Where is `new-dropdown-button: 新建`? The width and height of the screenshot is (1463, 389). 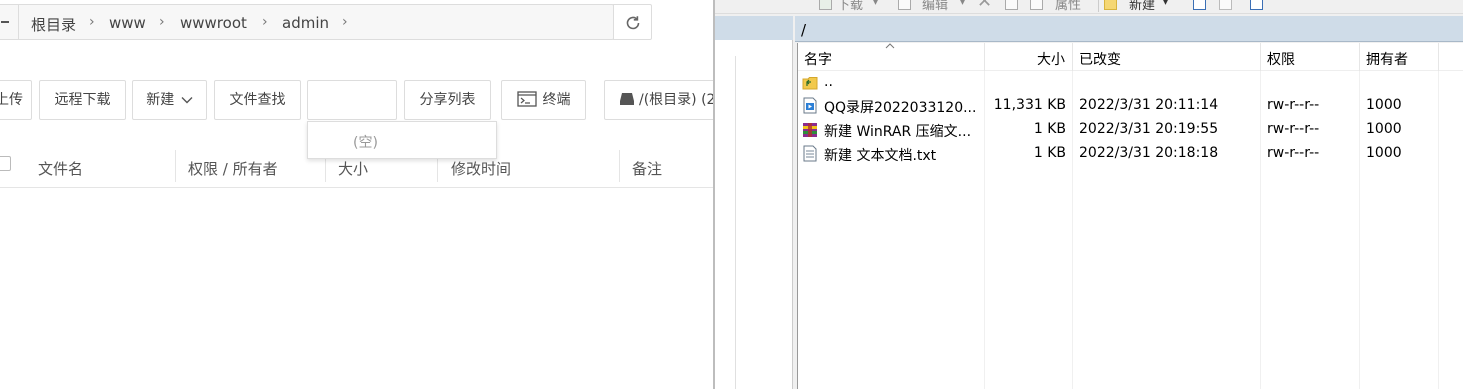
new-dropdown-button: 新建 is located at coordinates (169, 100).